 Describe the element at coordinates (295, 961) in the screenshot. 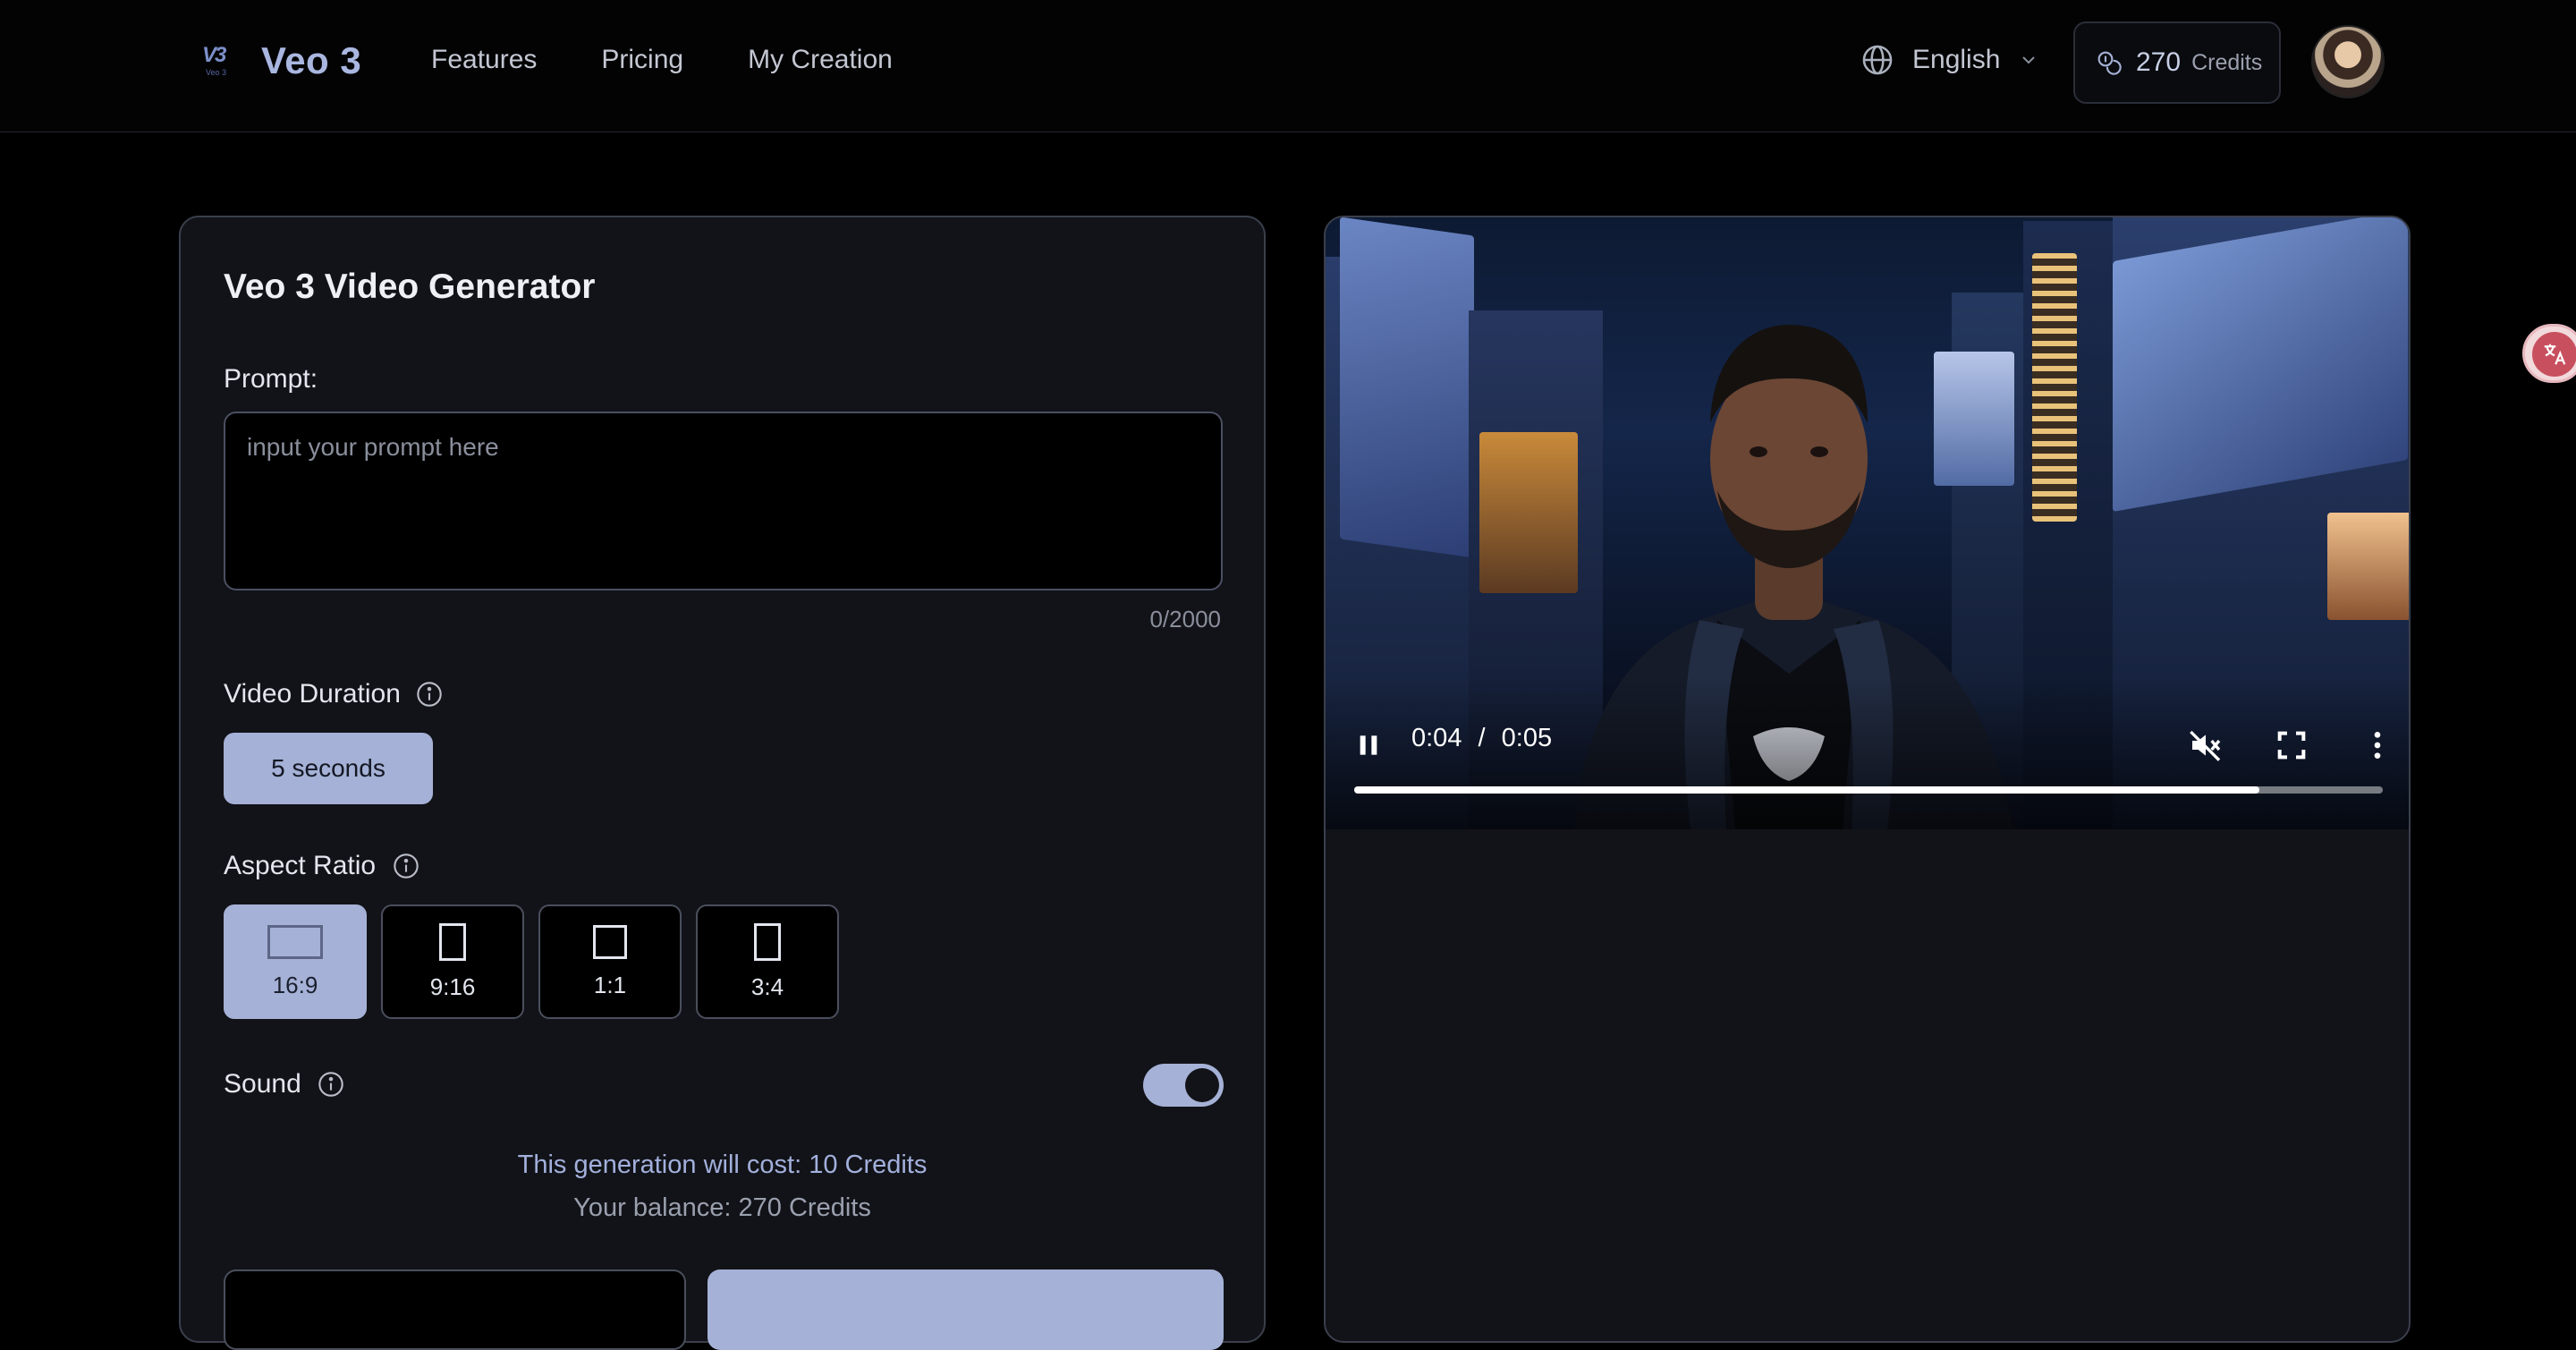

I see `aspect-option-16-9: 16:9` at that location.